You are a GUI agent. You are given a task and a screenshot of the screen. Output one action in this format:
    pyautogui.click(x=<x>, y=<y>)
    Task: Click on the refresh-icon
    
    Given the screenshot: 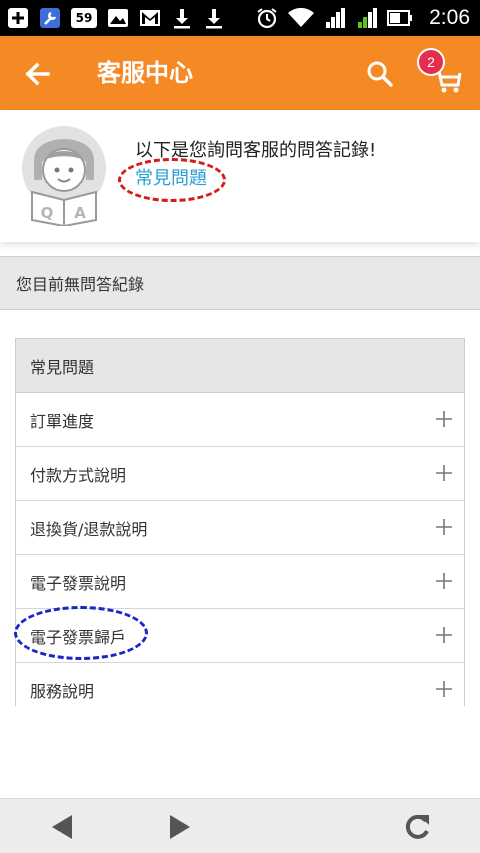 What is the action you would take?
    pyautogui.click(x=417, y=826)
    